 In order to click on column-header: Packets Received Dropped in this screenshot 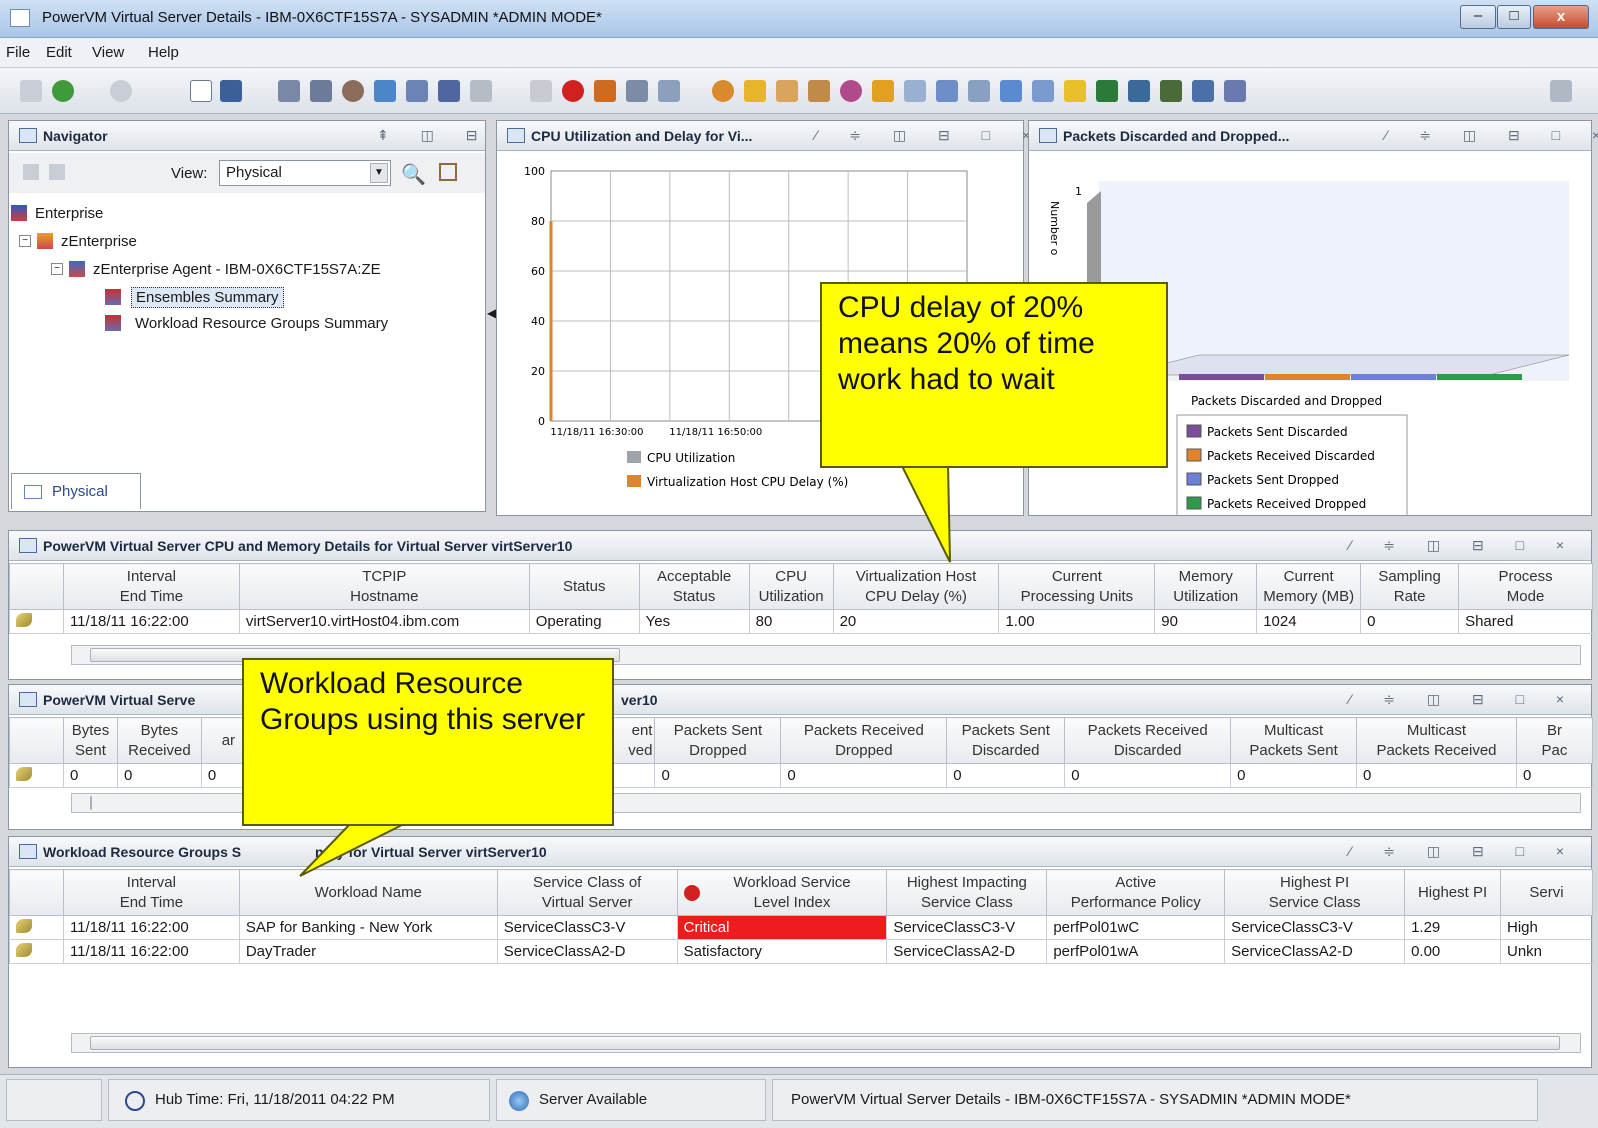, I will do `click(864, 740)`.